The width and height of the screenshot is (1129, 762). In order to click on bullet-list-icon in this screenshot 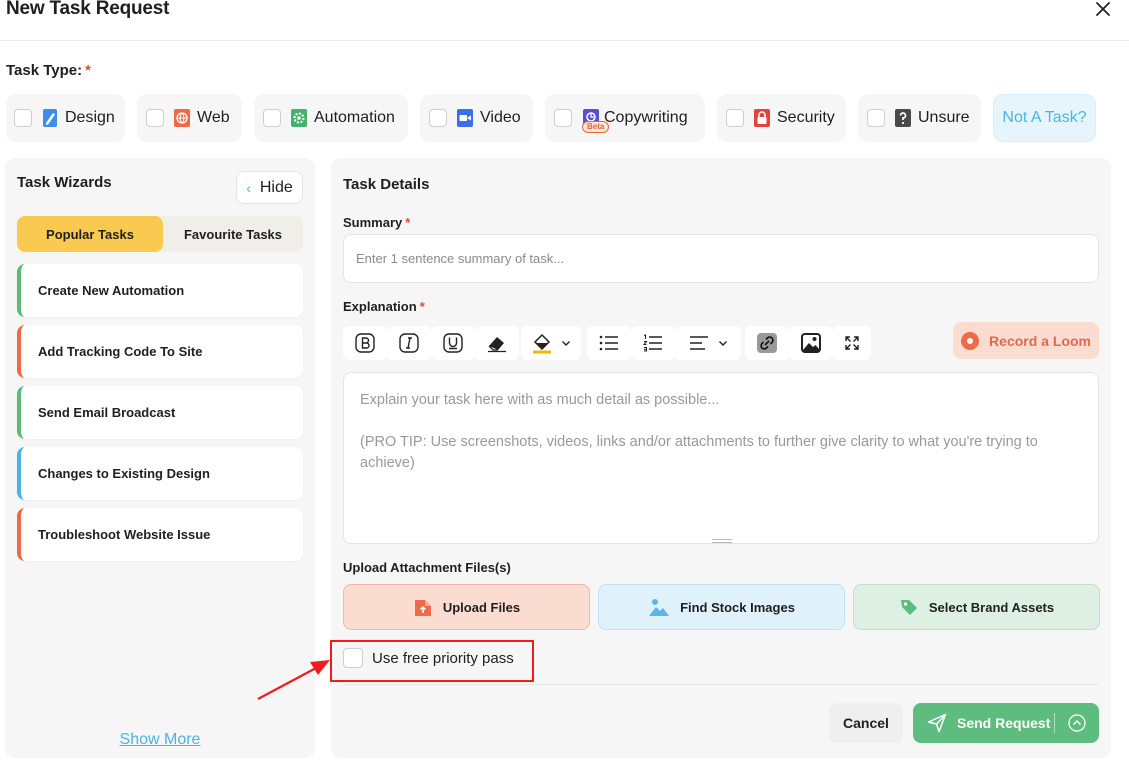, I will do `click(608, 343)`.